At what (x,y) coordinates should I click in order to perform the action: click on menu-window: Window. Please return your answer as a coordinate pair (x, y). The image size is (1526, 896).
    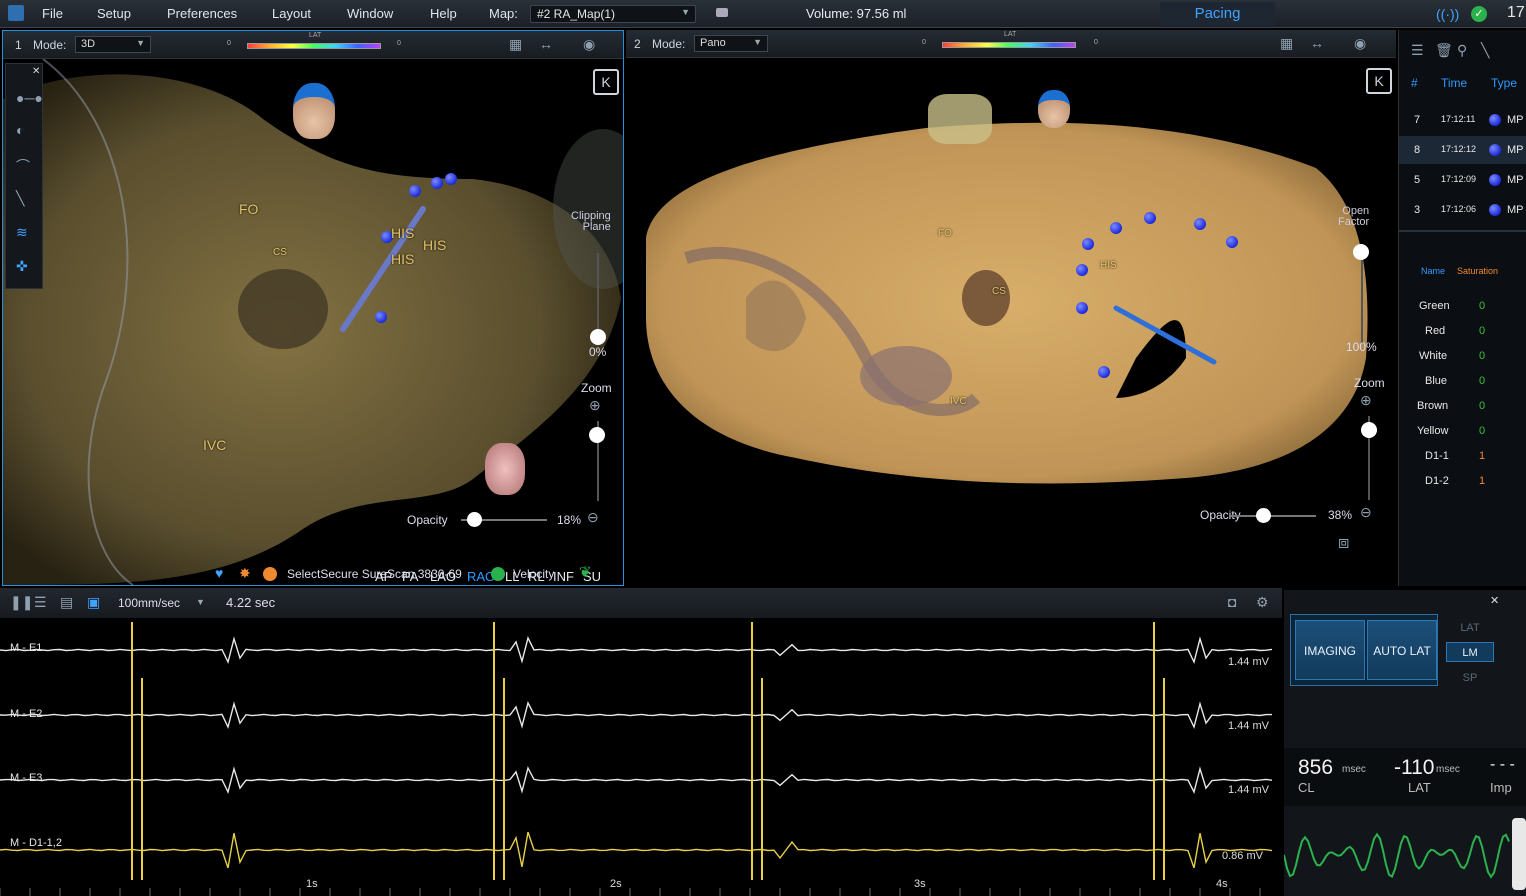
    Looking at the image, I should click on (370, 13).